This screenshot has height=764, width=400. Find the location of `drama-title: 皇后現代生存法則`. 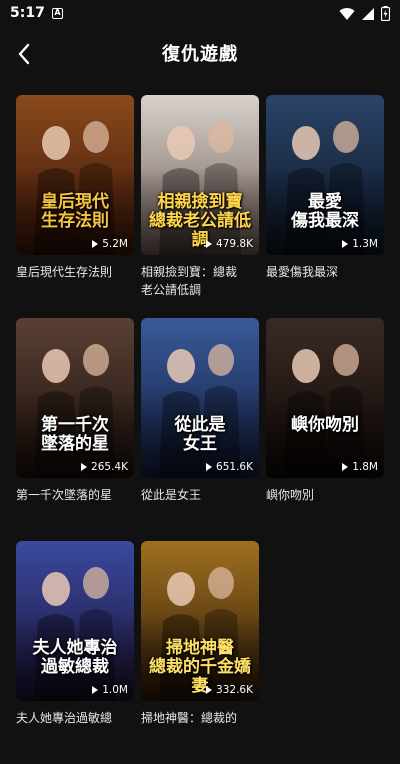

drama-title: 皇后現代生存法則 is located at coordinates (75, 272).